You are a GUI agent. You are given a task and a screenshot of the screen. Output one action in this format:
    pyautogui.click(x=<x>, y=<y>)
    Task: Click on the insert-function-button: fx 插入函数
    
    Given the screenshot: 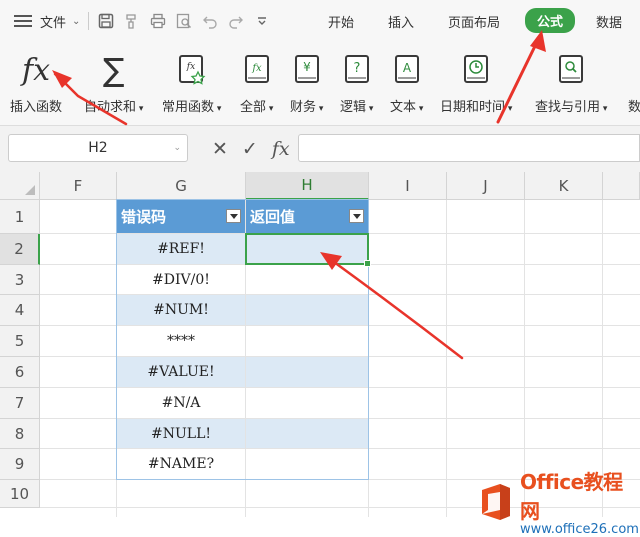 What is the action you would take?
    pyautogui.click(x=36, y=83)
    